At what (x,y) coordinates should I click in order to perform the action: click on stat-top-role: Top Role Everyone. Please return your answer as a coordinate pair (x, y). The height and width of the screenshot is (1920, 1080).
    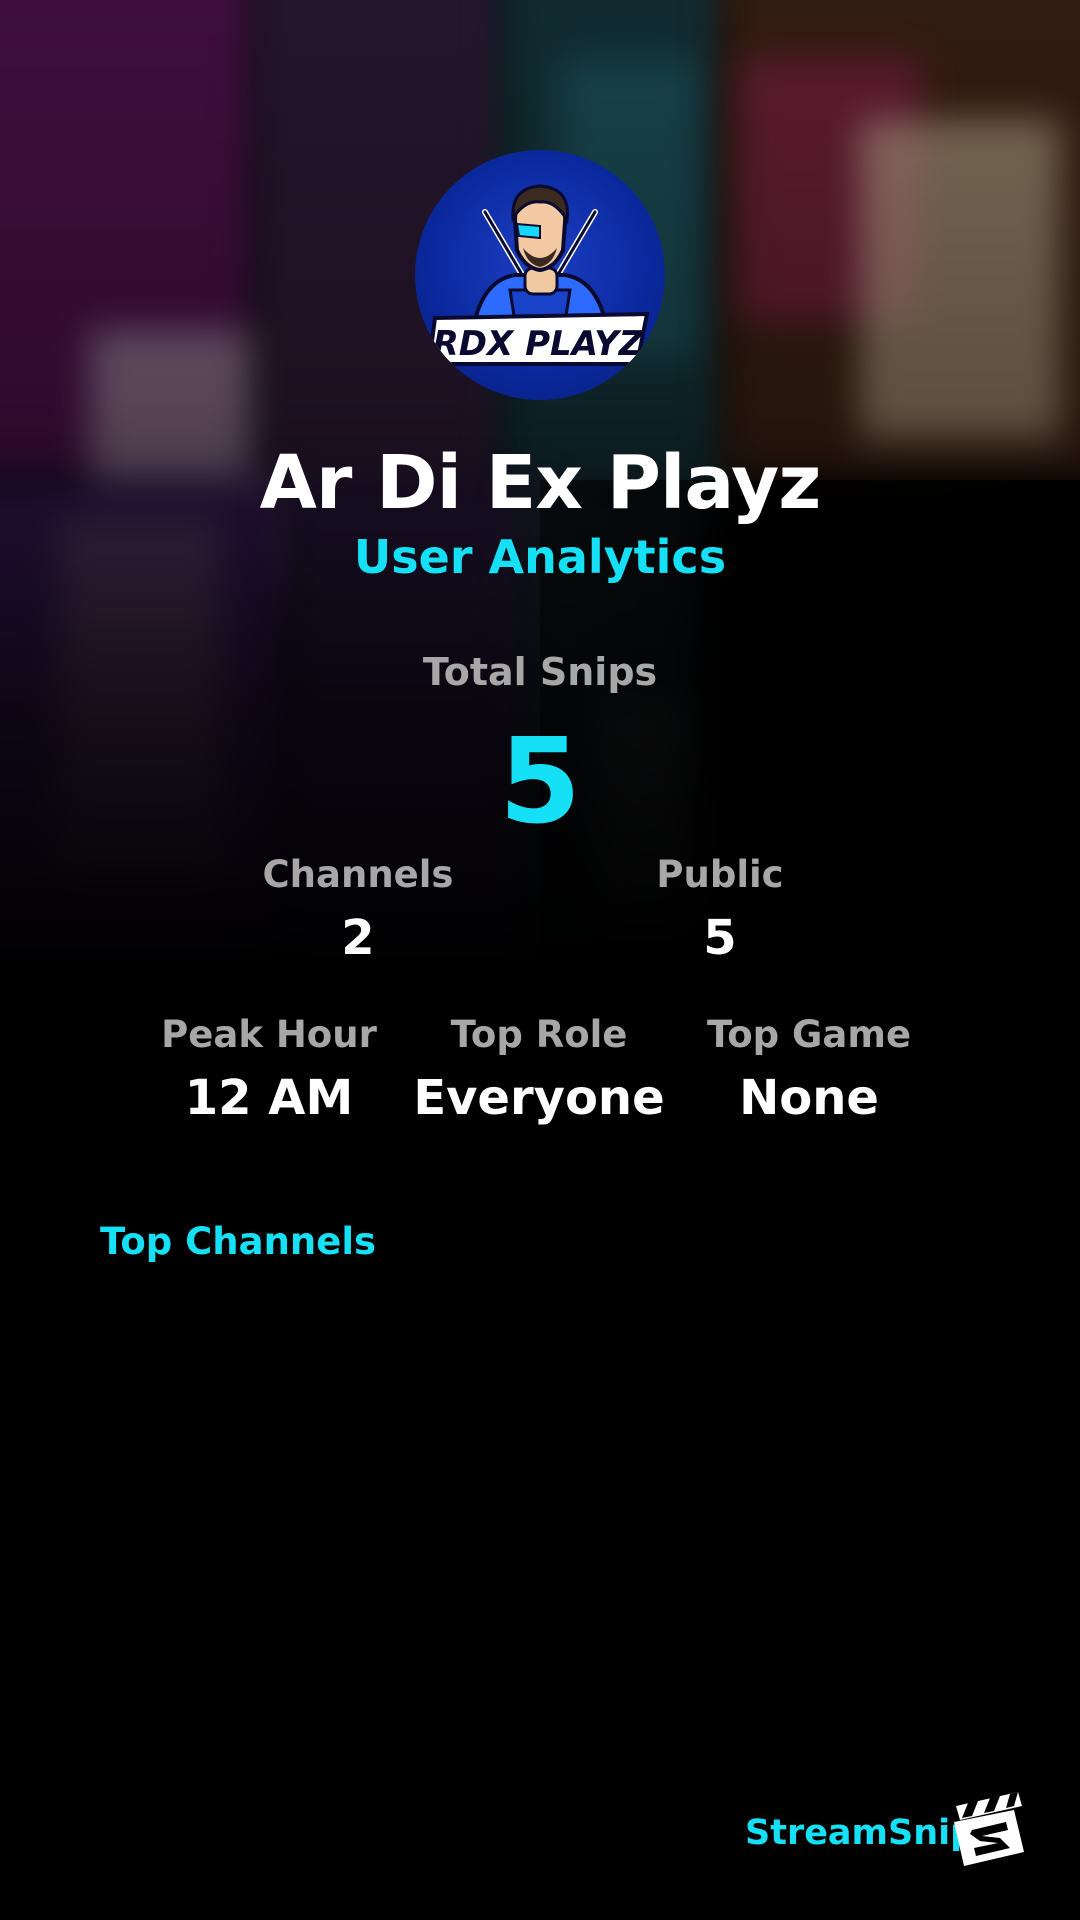
    Looking at the image, I should click on (539, 1069).